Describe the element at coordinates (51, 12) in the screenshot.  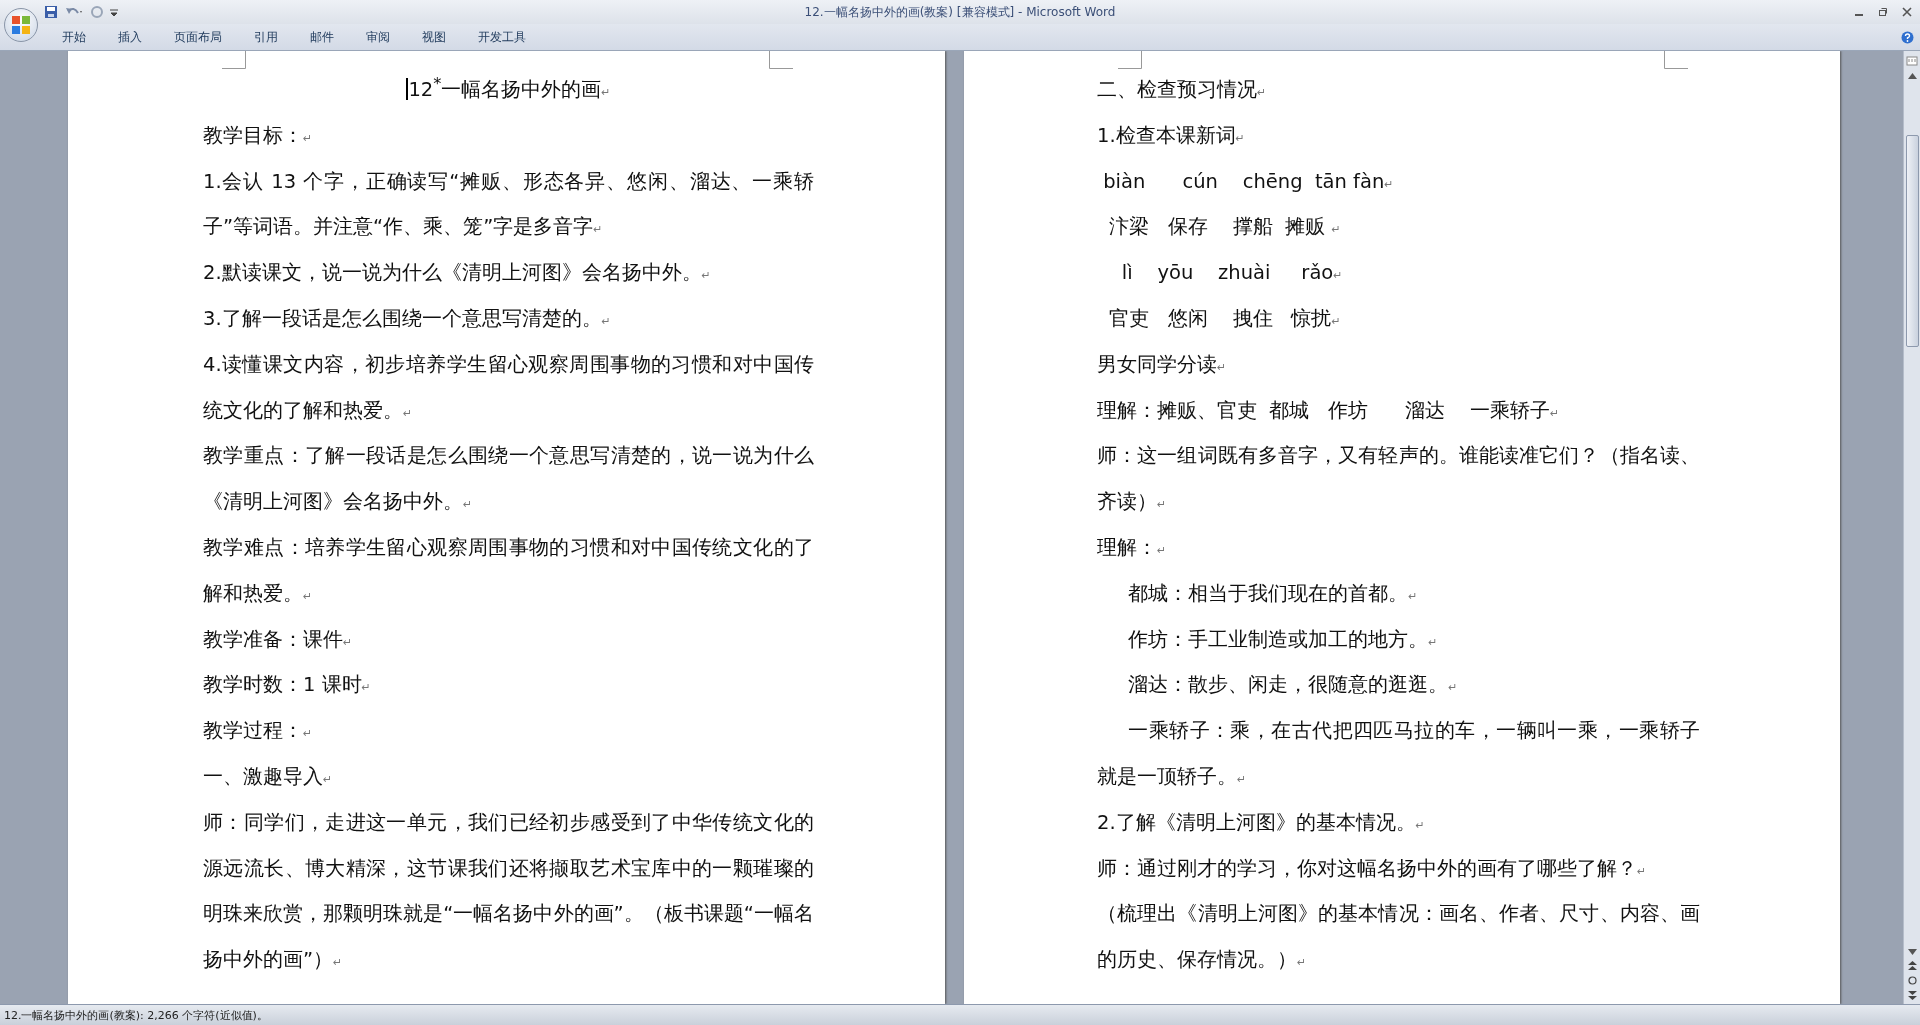
I see `save-icon` at that location.